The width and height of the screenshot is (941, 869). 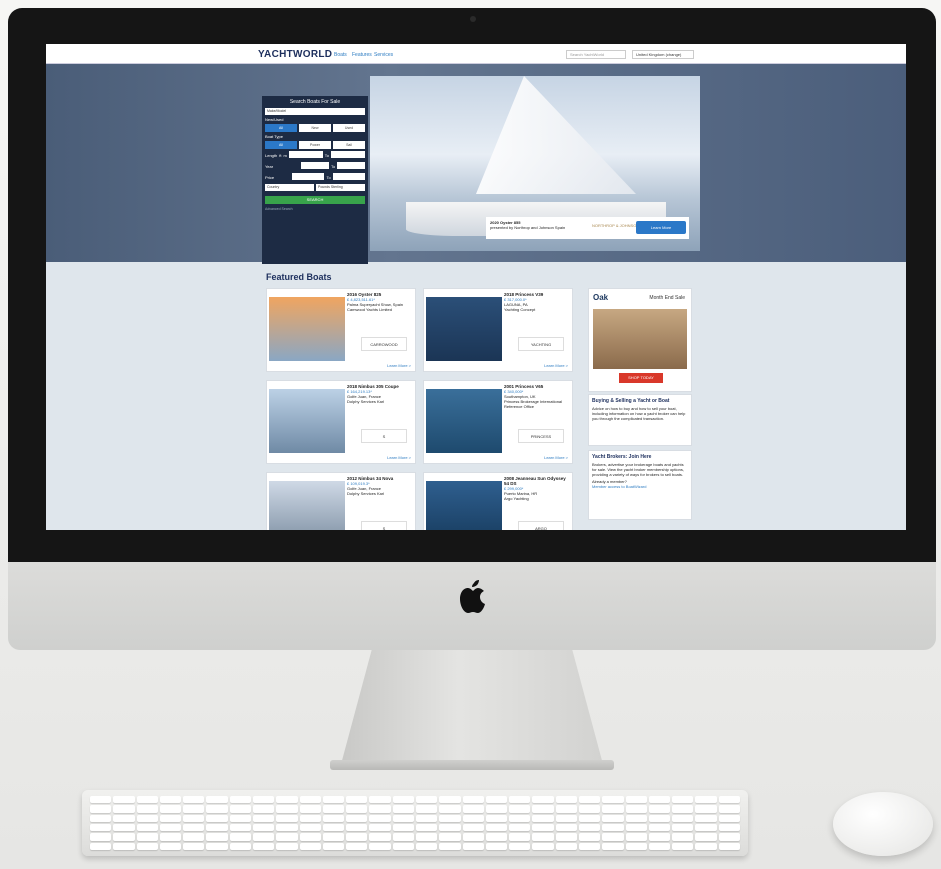 What do you see at coordinates (622, 457) in the screenshot?
I see `box2-title: Yacht Brokers: Join Here` at bounding box center [622, 457].